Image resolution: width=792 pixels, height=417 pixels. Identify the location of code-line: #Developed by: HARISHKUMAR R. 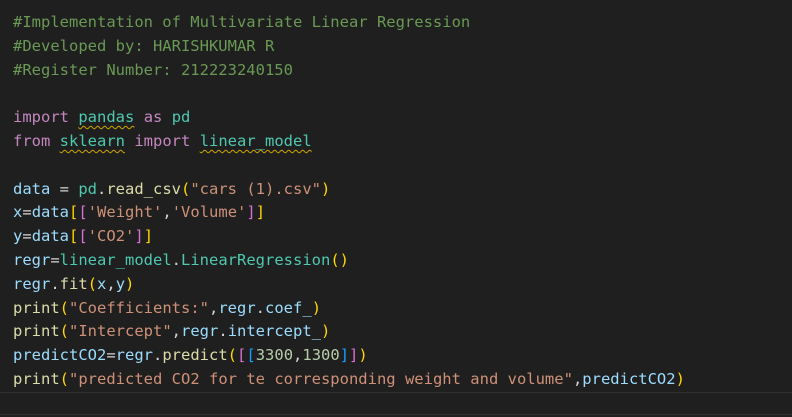
(349, 47).